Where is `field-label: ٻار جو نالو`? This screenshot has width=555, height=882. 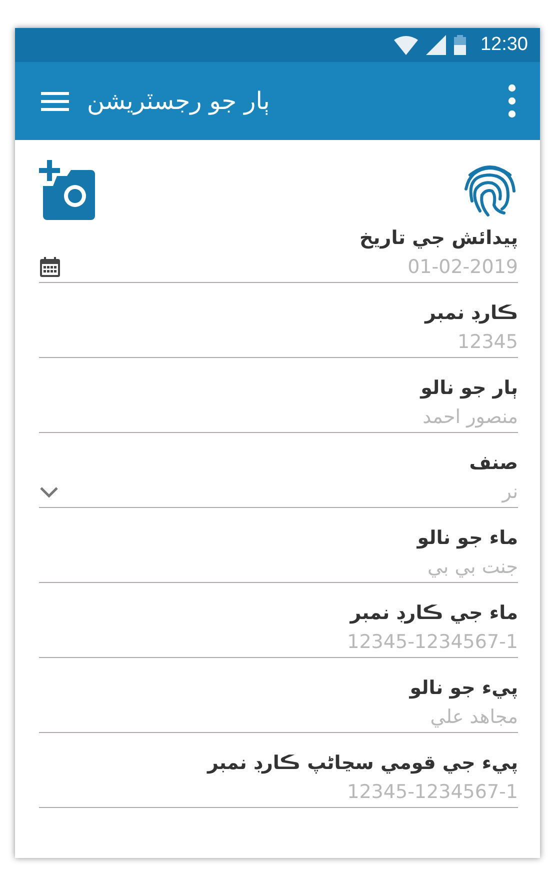 field-label: ٻار جو نالو is located at coordinates (469, 388).